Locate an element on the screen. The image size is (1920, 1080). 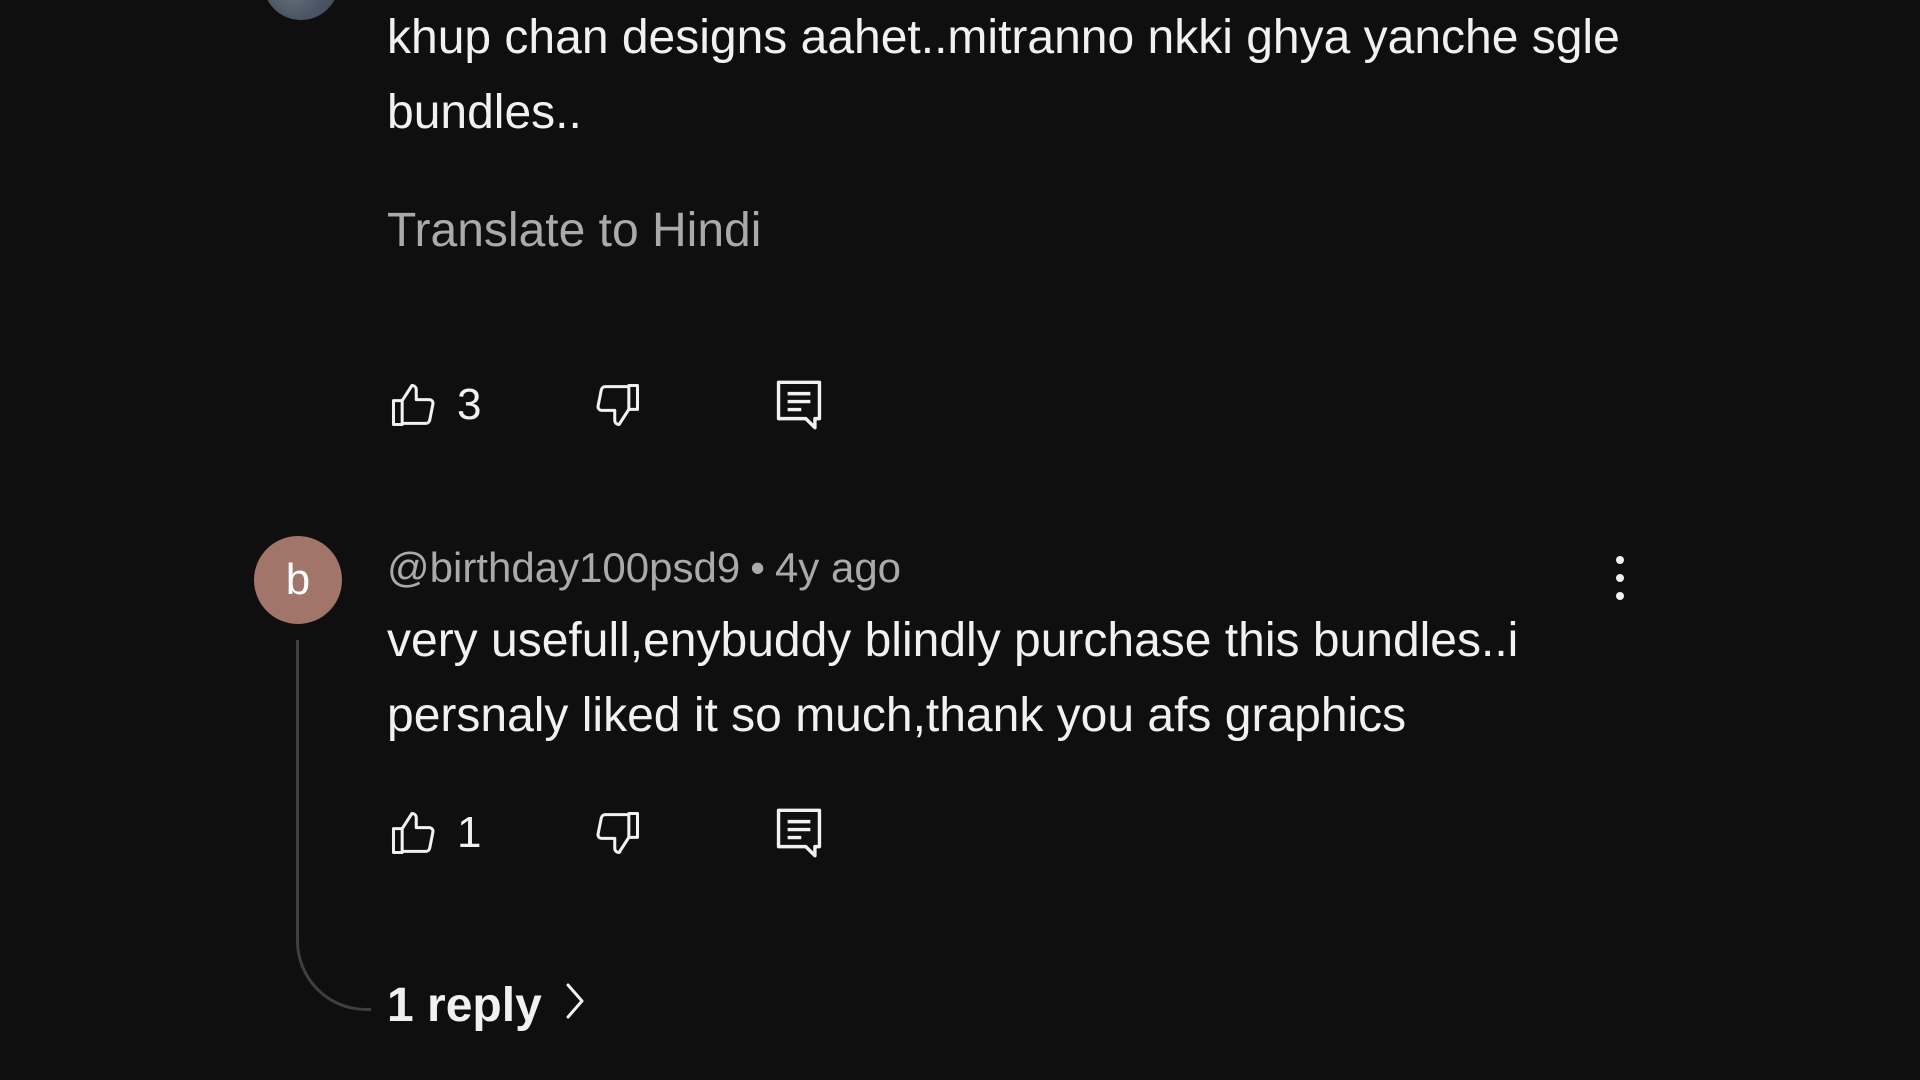
replies-label: 1 reply is located at coordinates (464, 1005).